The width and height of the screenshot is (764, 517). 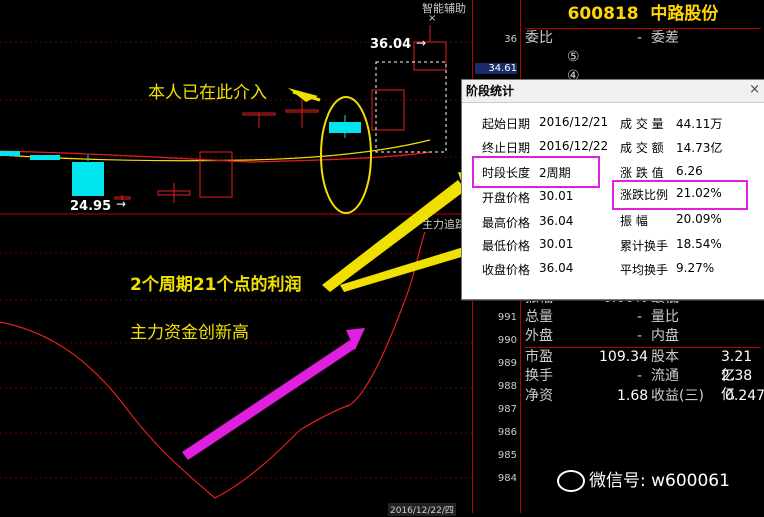 What do you see at coordinates (642, 14) in the screenshot?
I see `stock-title: 600818 中路股份` at bounding box center [642, 14].